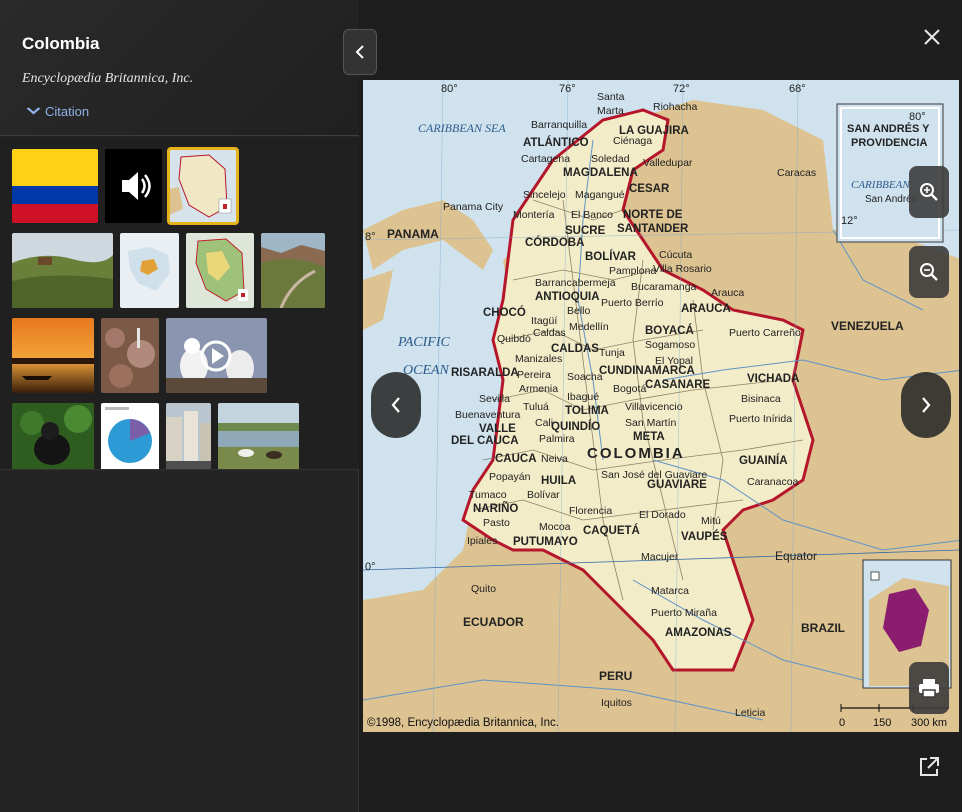  I want to click on previous-image-button, so click(396, 405).